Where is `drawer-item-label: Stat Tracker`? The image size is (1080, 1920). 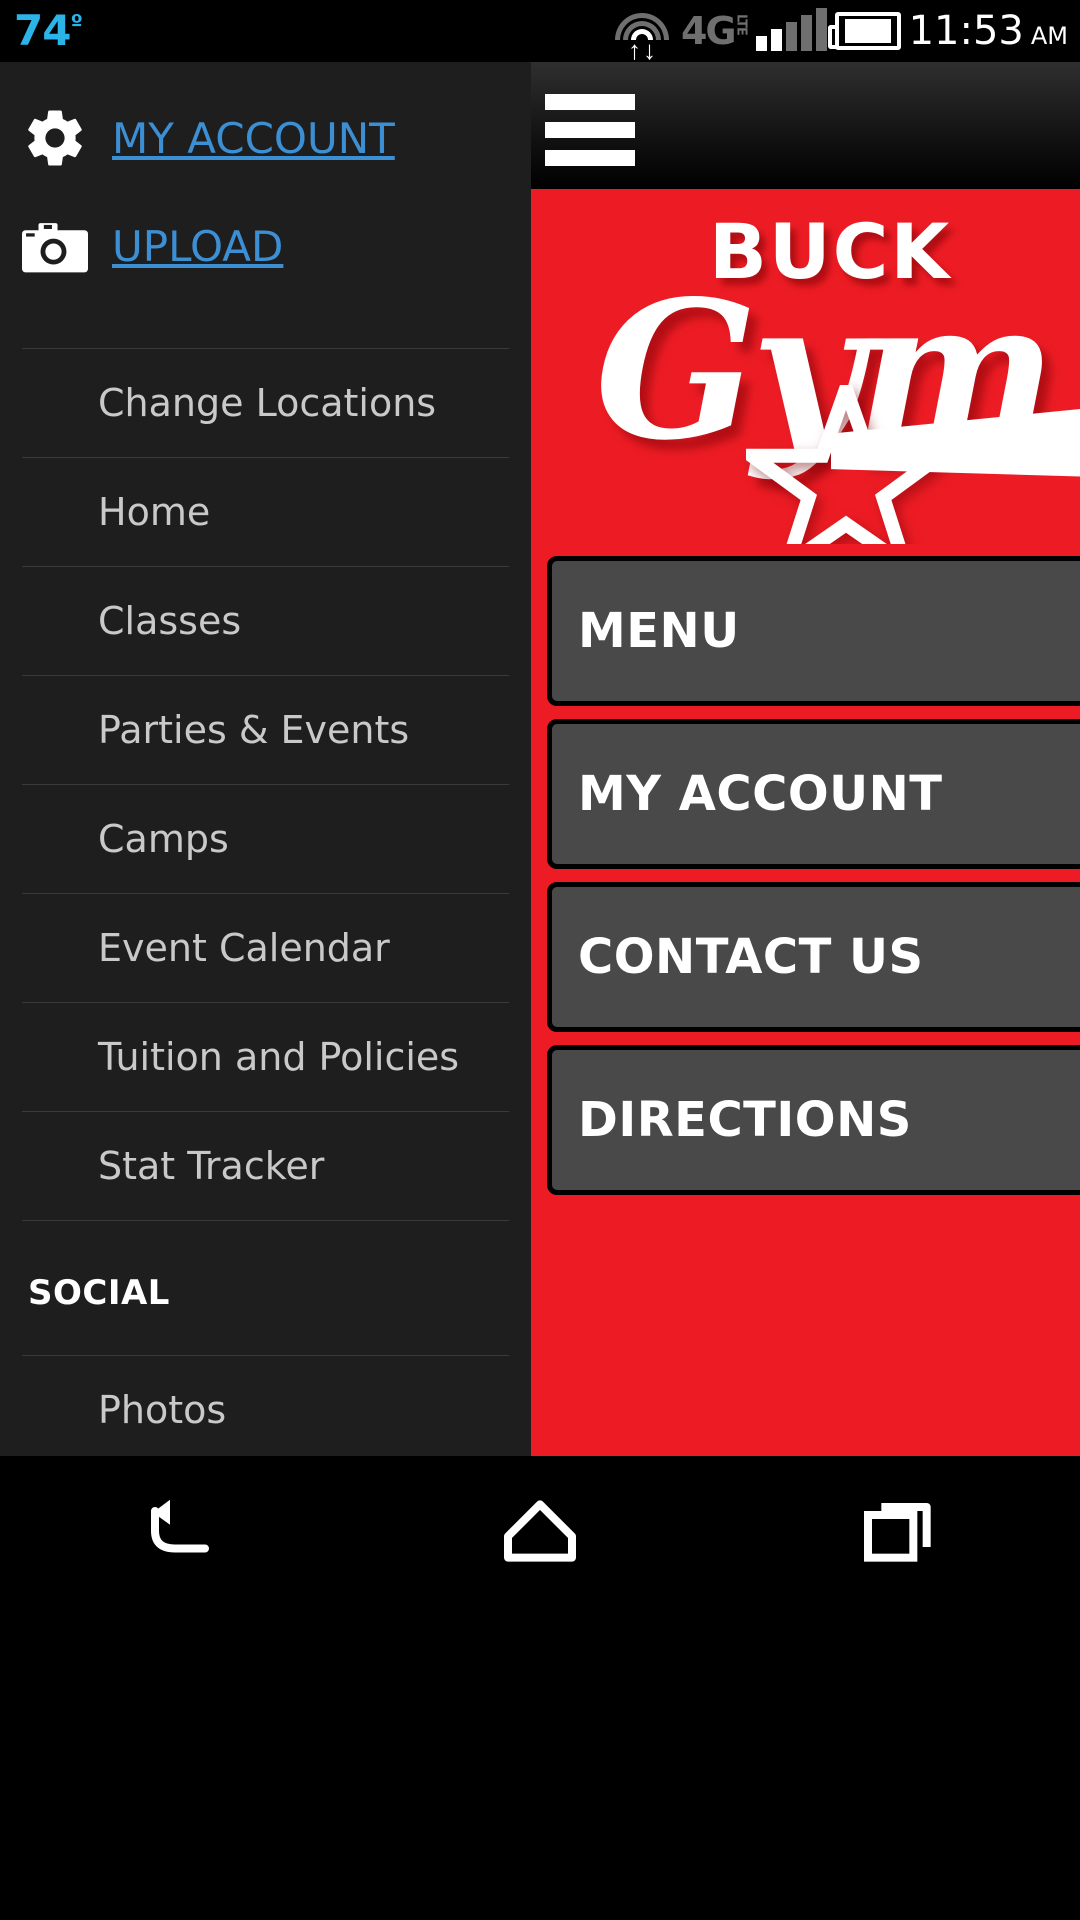 drawer-item-label: Stat Tracker is located at coordinates (211, 1166).